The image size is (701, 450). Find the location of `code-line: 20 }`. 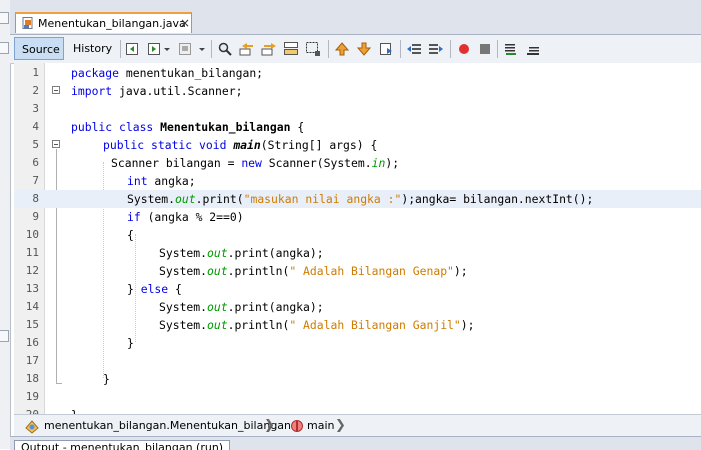

code-line: 20 } is located at coordinates (357, 410).